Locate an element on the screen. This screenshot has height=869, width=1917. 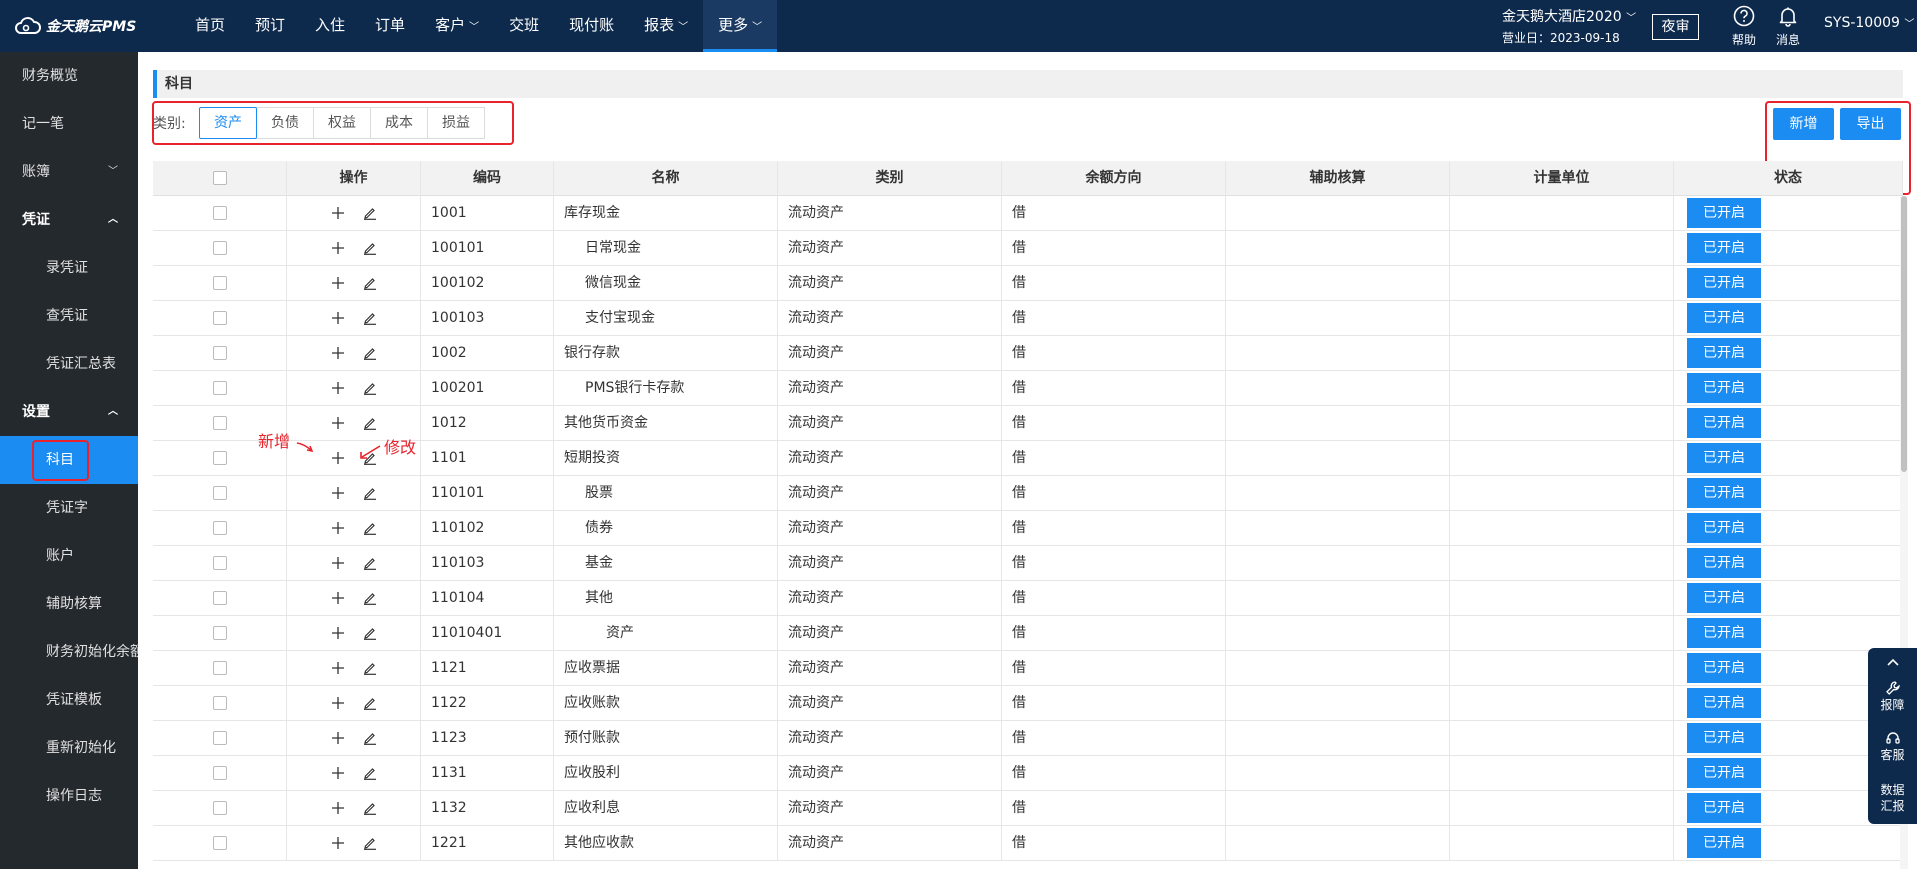
nav-item-5: 交班 is located at coordinates (524, 26).